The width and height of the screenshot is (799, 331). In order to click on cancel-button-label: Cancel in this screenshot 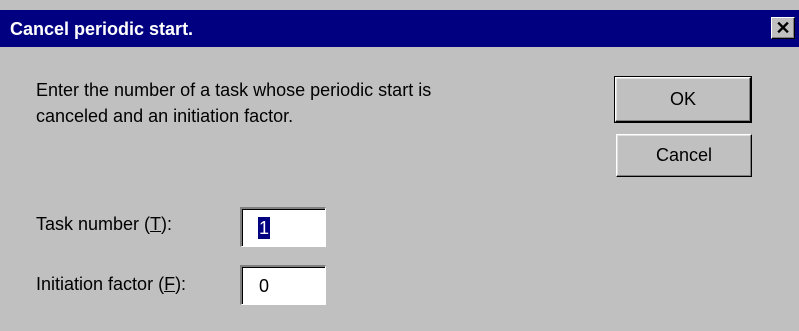, I will do `click(684, 155)`.